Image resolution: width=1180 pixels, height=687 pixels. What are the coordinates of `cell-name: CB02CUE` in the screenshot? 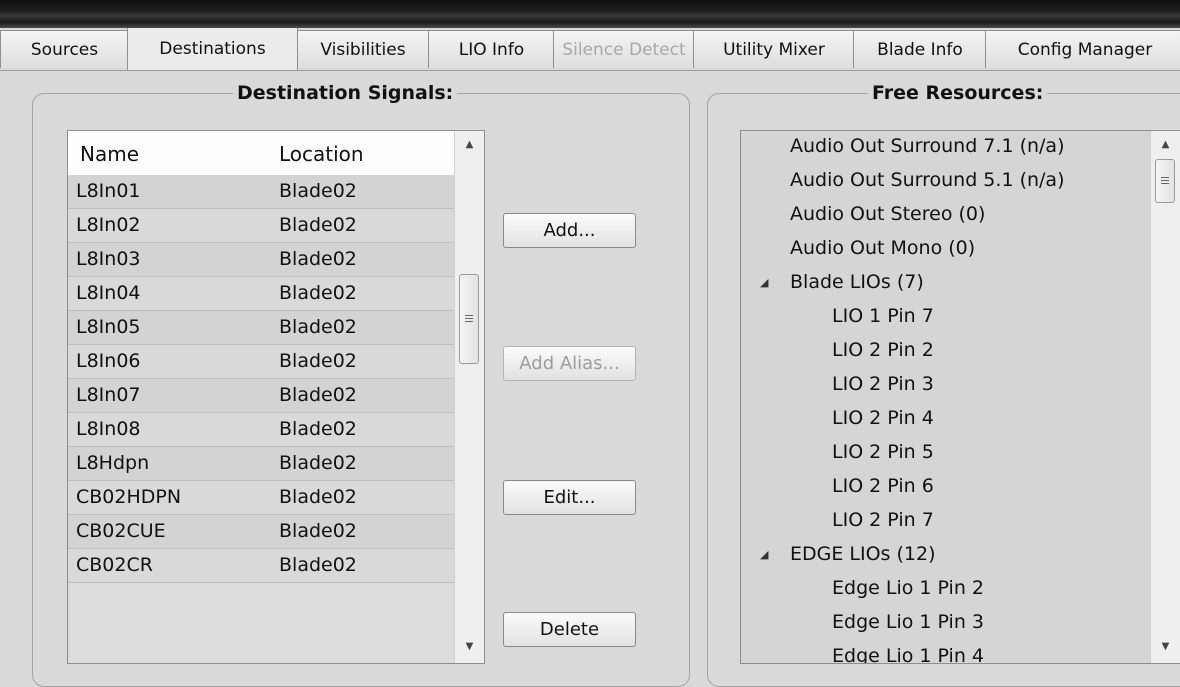 It's located at (121, 531).